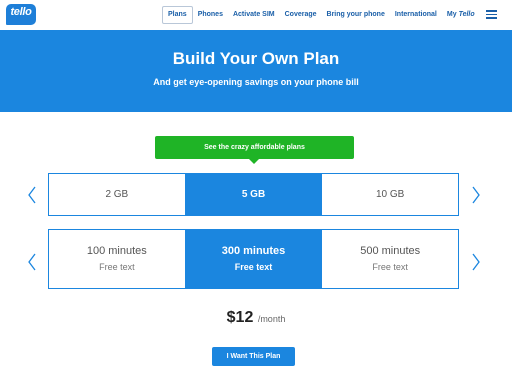 The height and width of the screenshot is (375, 512). What do you see at coordinates (117, 194) in the screenshot?
I see `data-option-2gb: 2 GB` at bounding box center [117, 194].